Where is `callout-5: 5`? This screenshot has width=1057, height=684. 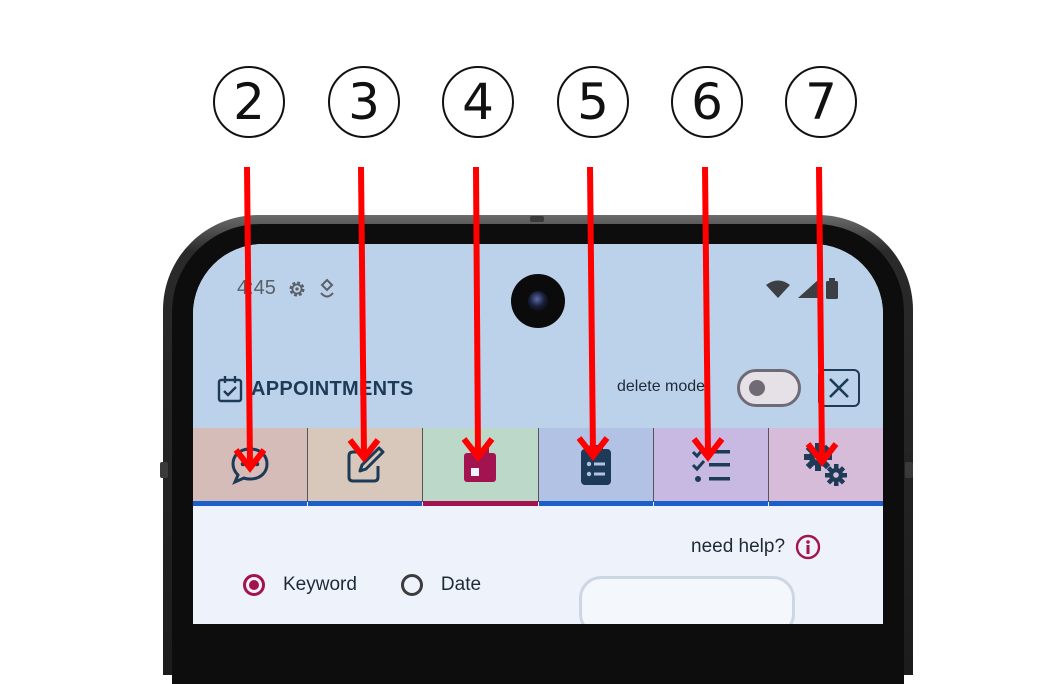
callout-5: 5 is located at coordinates (593, 102).